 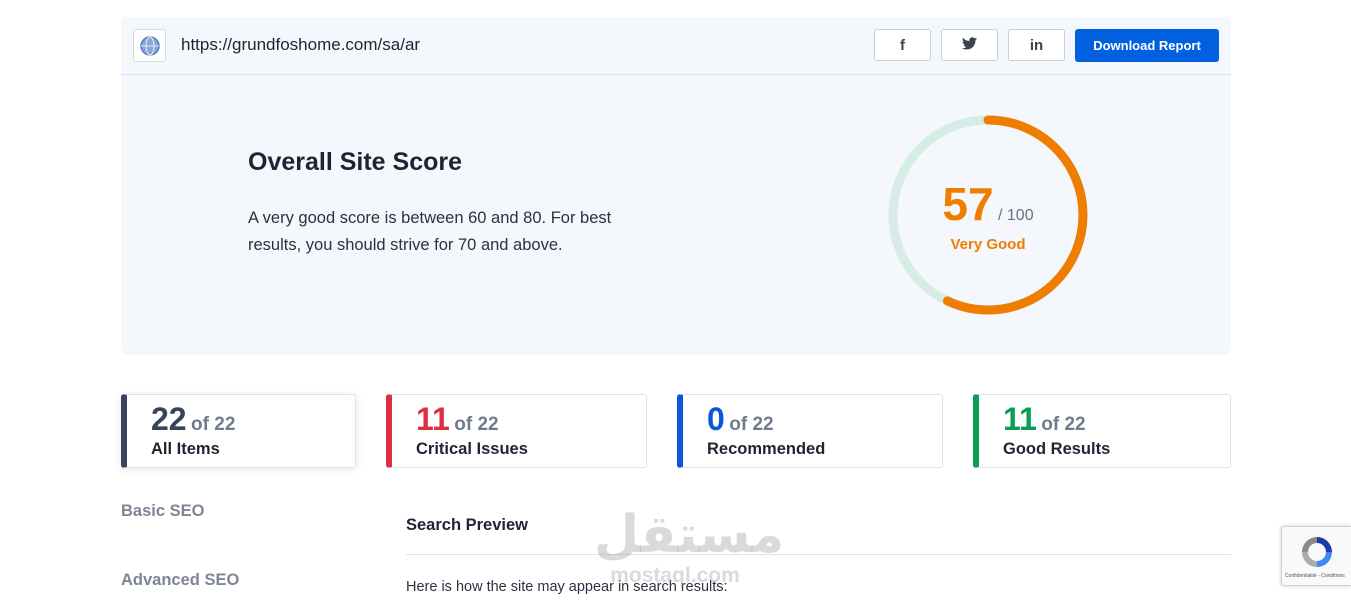 What do you see at coordinates (238, 431) in the screenshot?
I see `stat-all-items: 22 of 22 All Items` at bounding box center [238, 431].